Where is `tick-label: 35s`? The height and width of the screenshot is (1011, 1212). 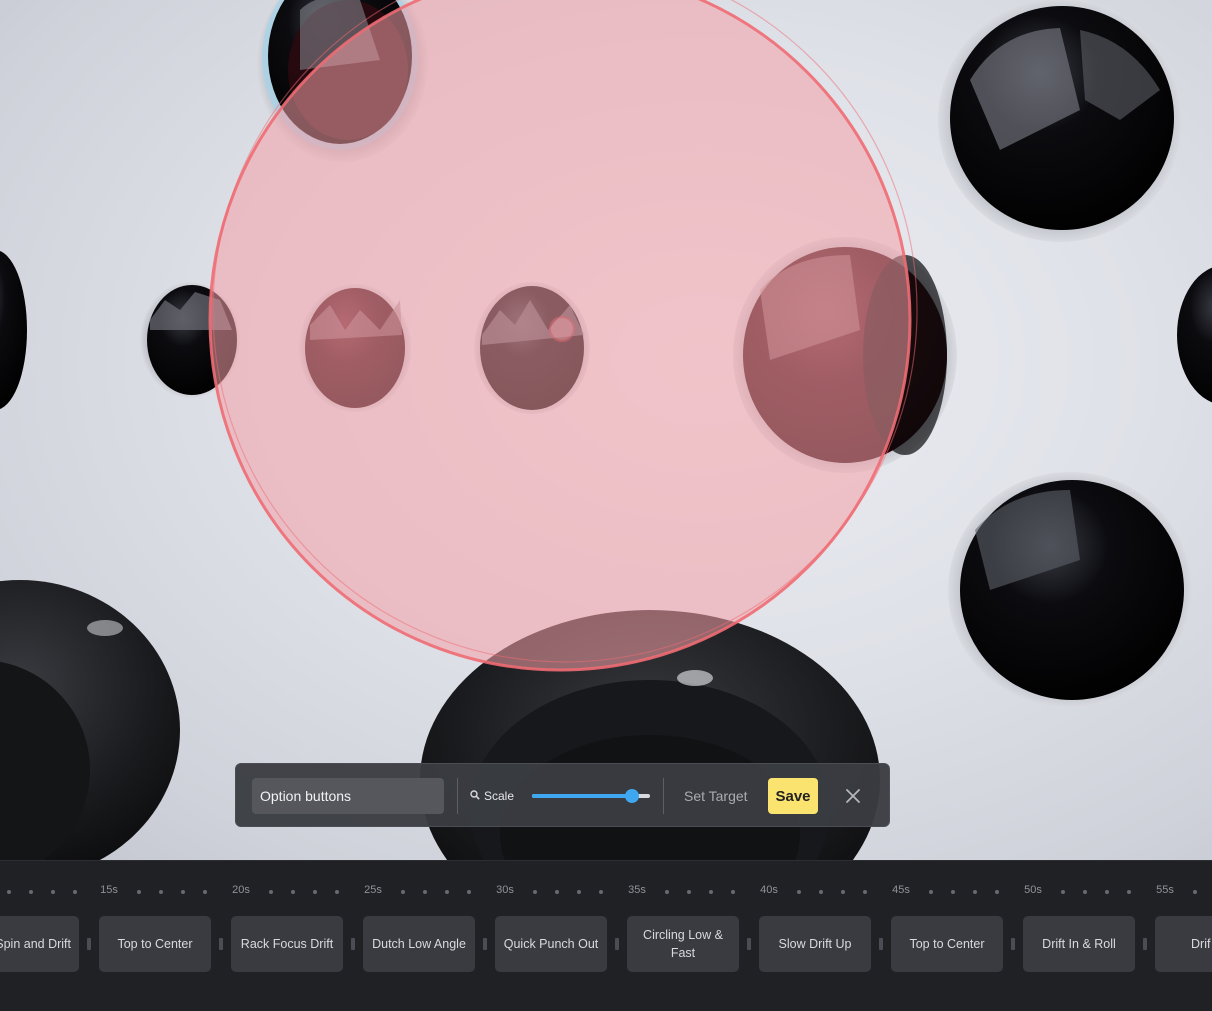 tick-label: 35s is located at coordinates (637, 890).